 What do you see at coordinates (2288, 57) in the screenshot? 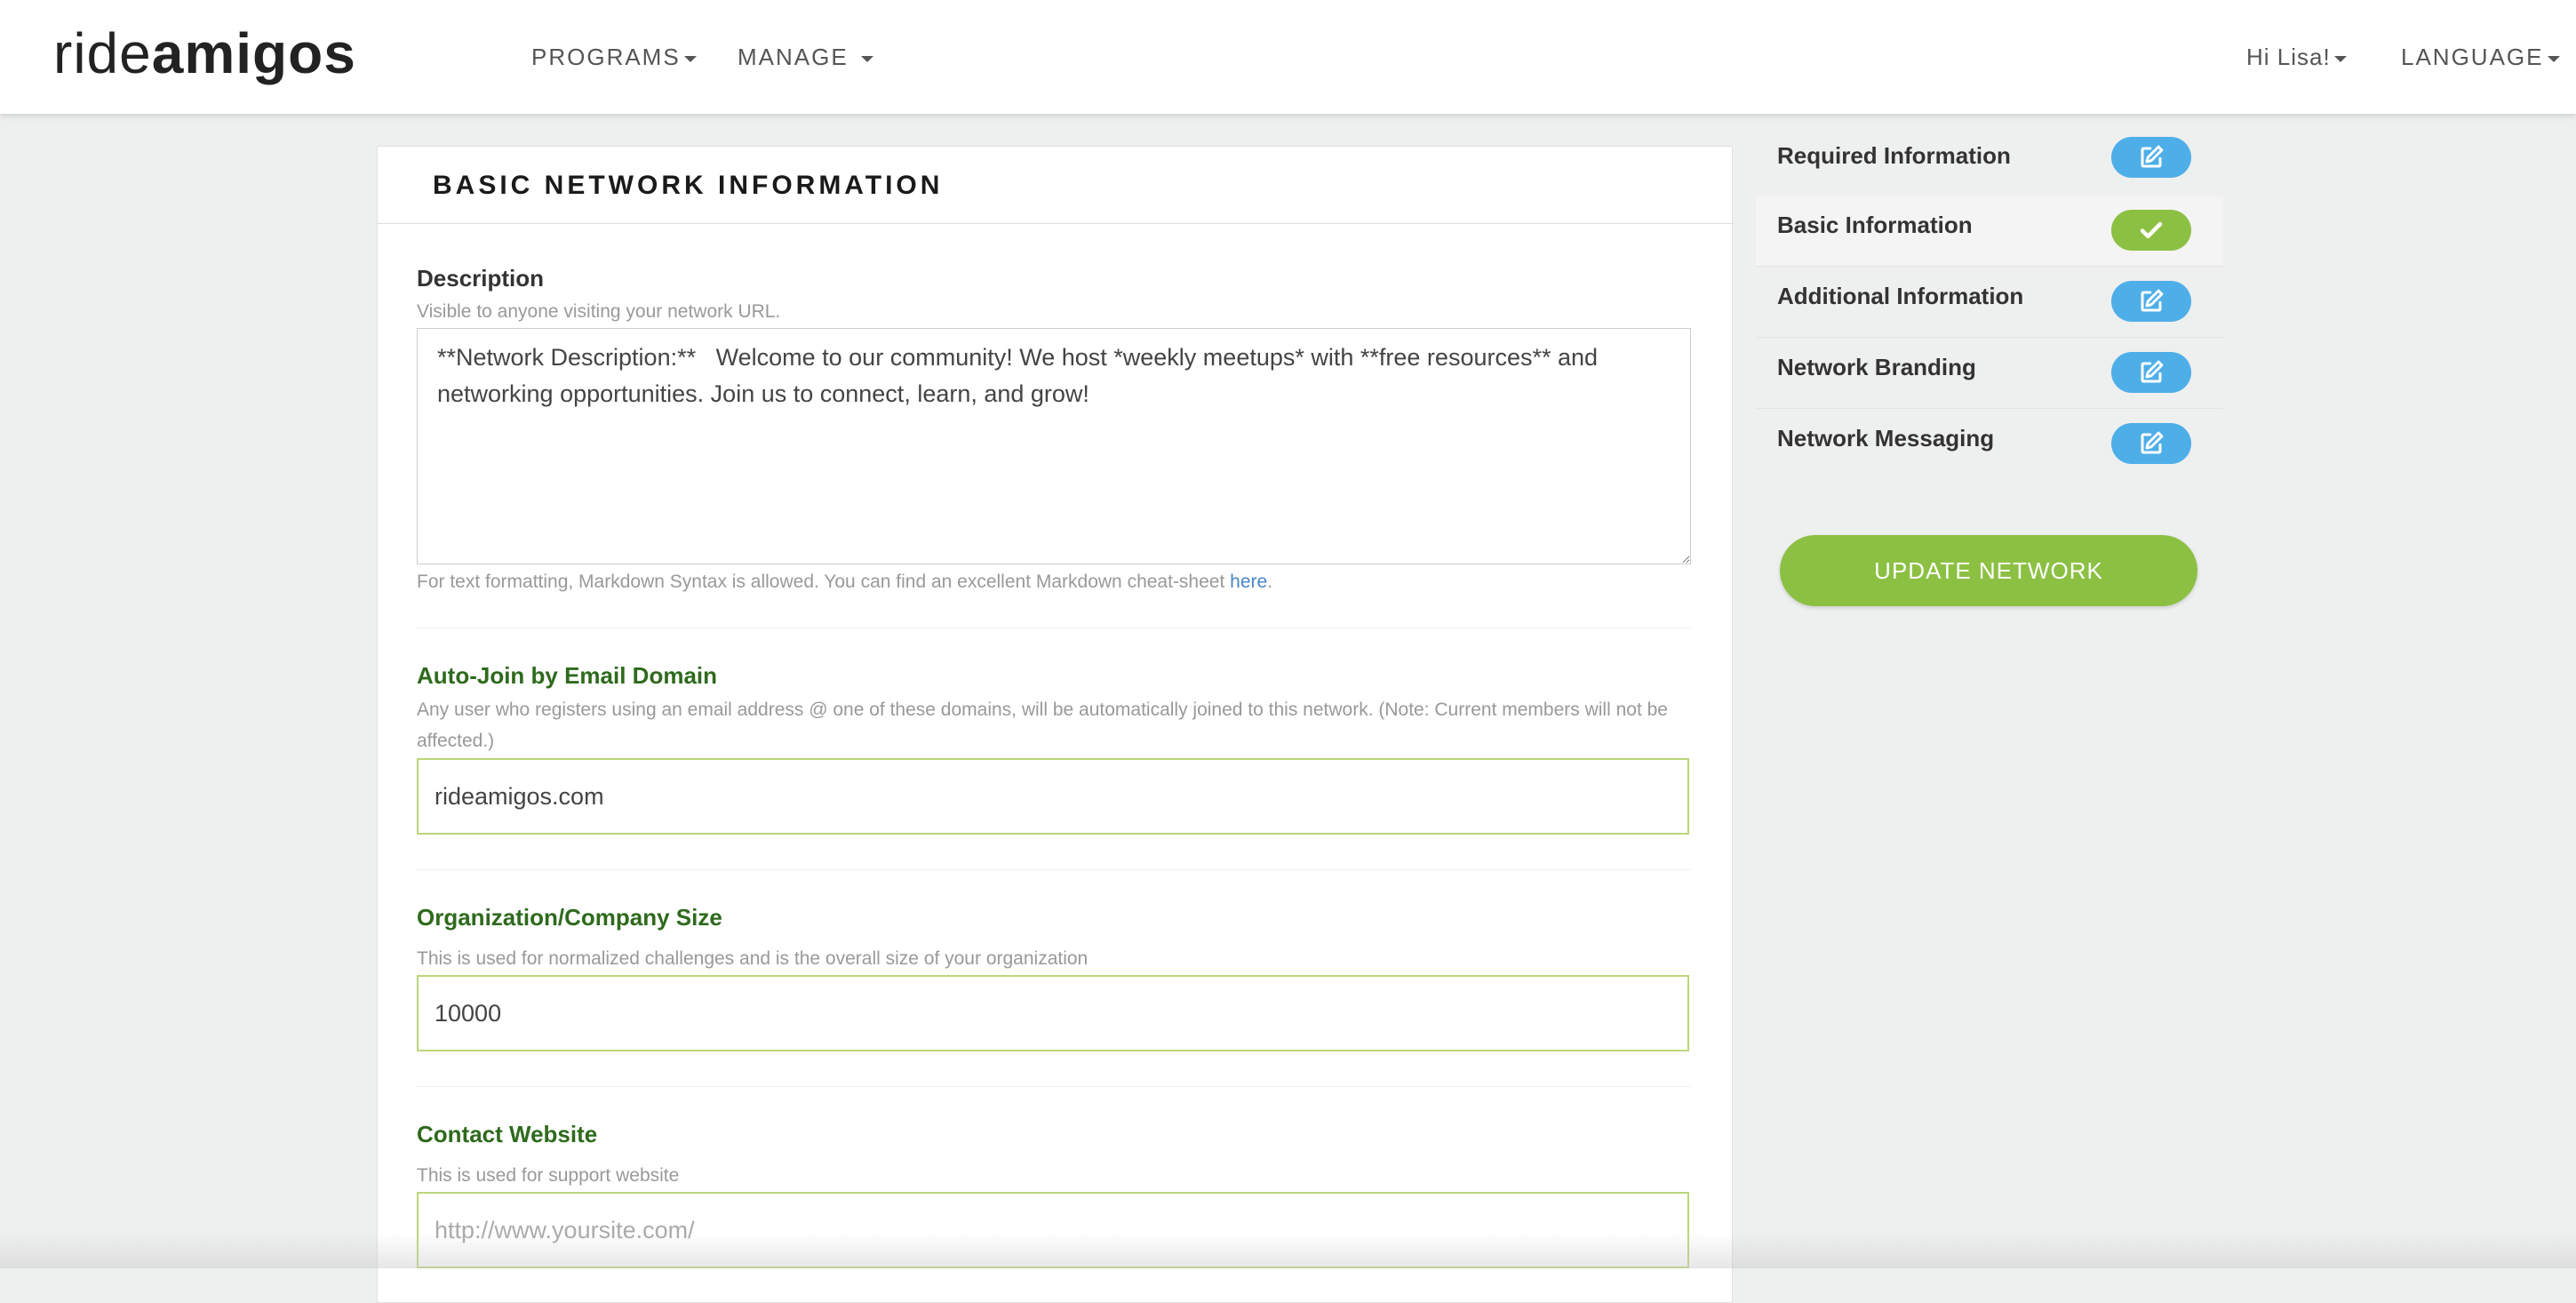
I see `user-greeting-label: Hi Lisa!` at bounding box center [2288, 57].